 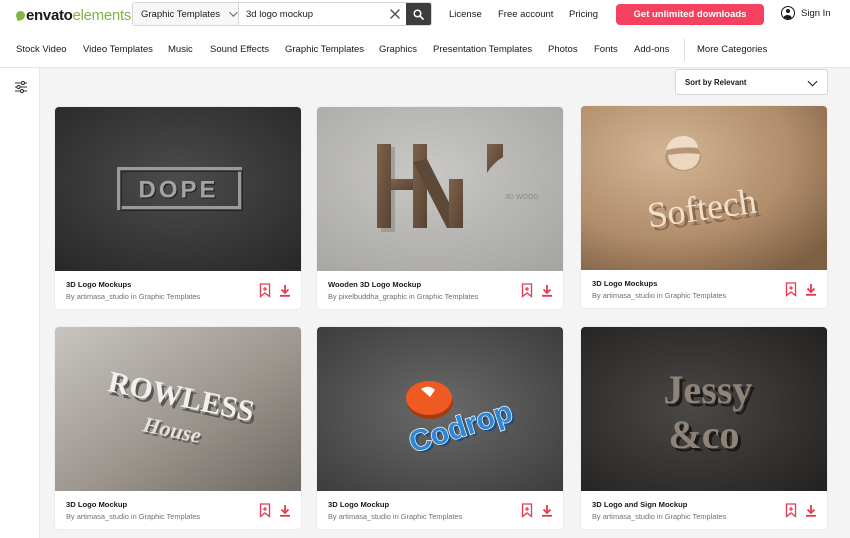 I want to click on nav-add-ons: Add-ons, so click(x=651, y=49).